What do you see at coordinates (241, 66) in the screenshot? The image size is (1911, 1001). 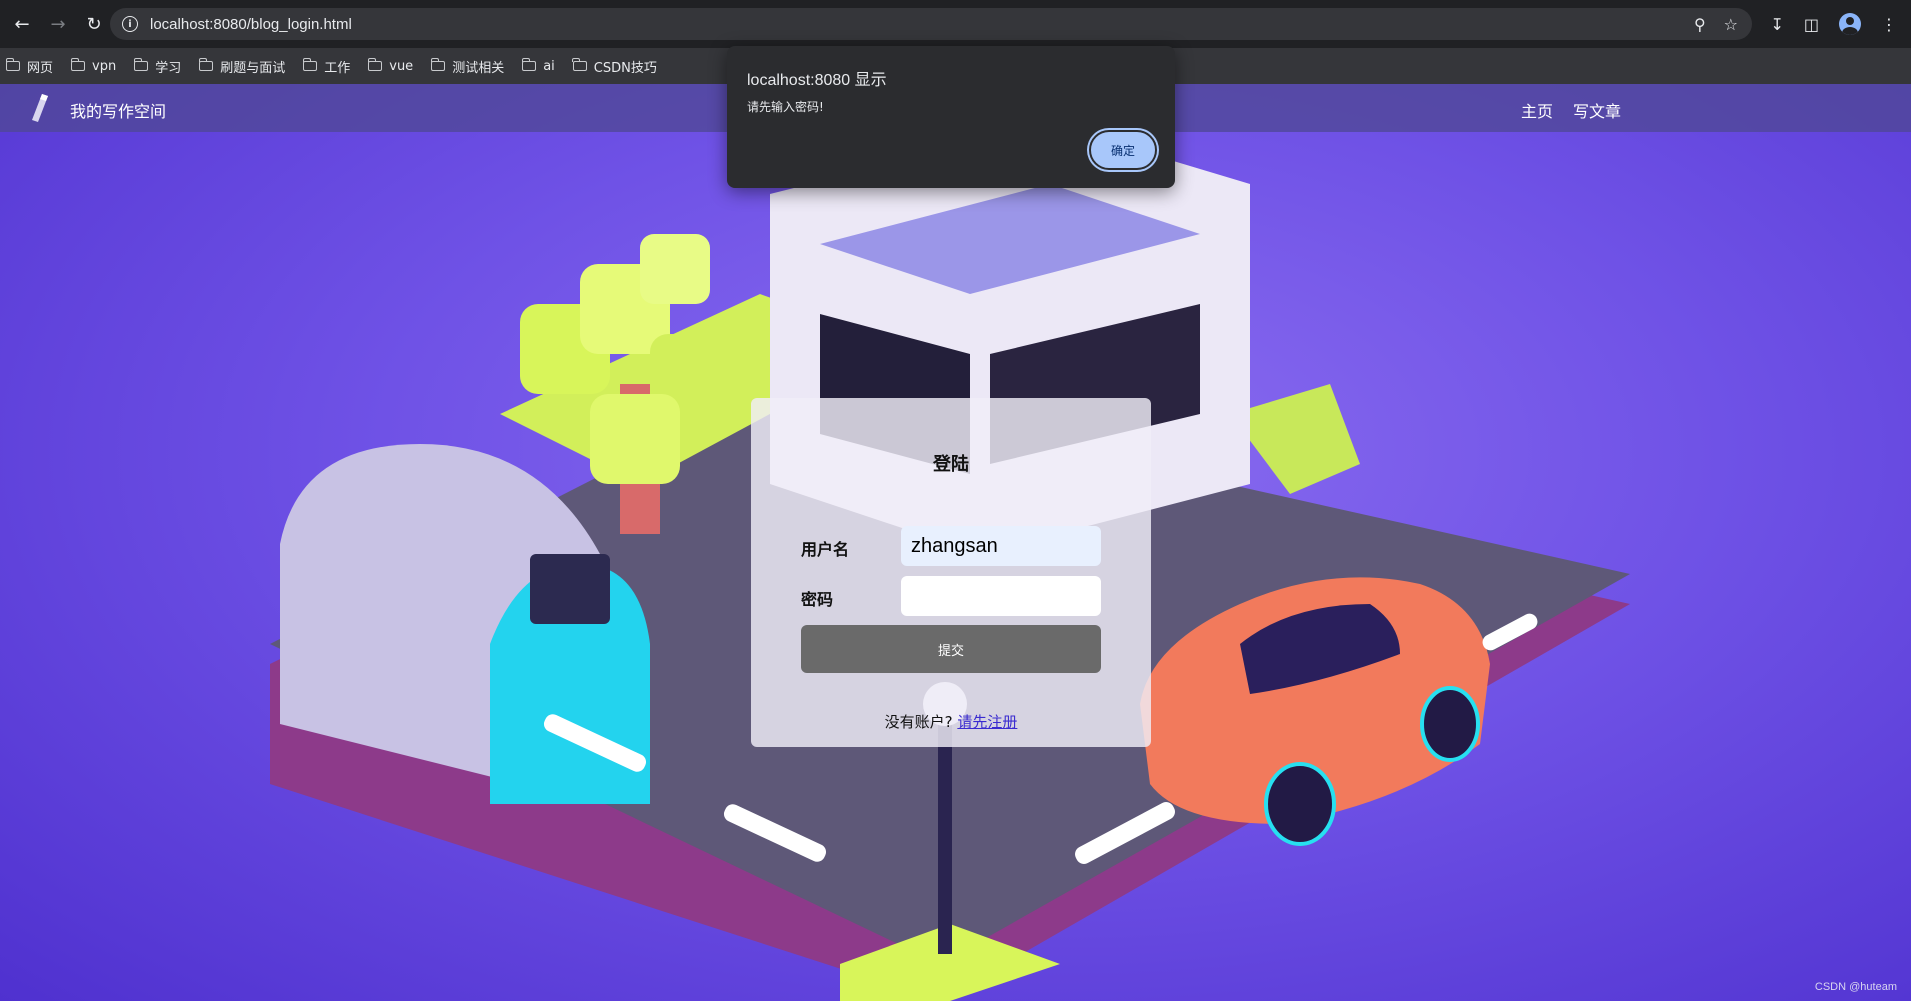 I see `bookmark-folder: 刷题与面试` at bounding box center [241, 66].